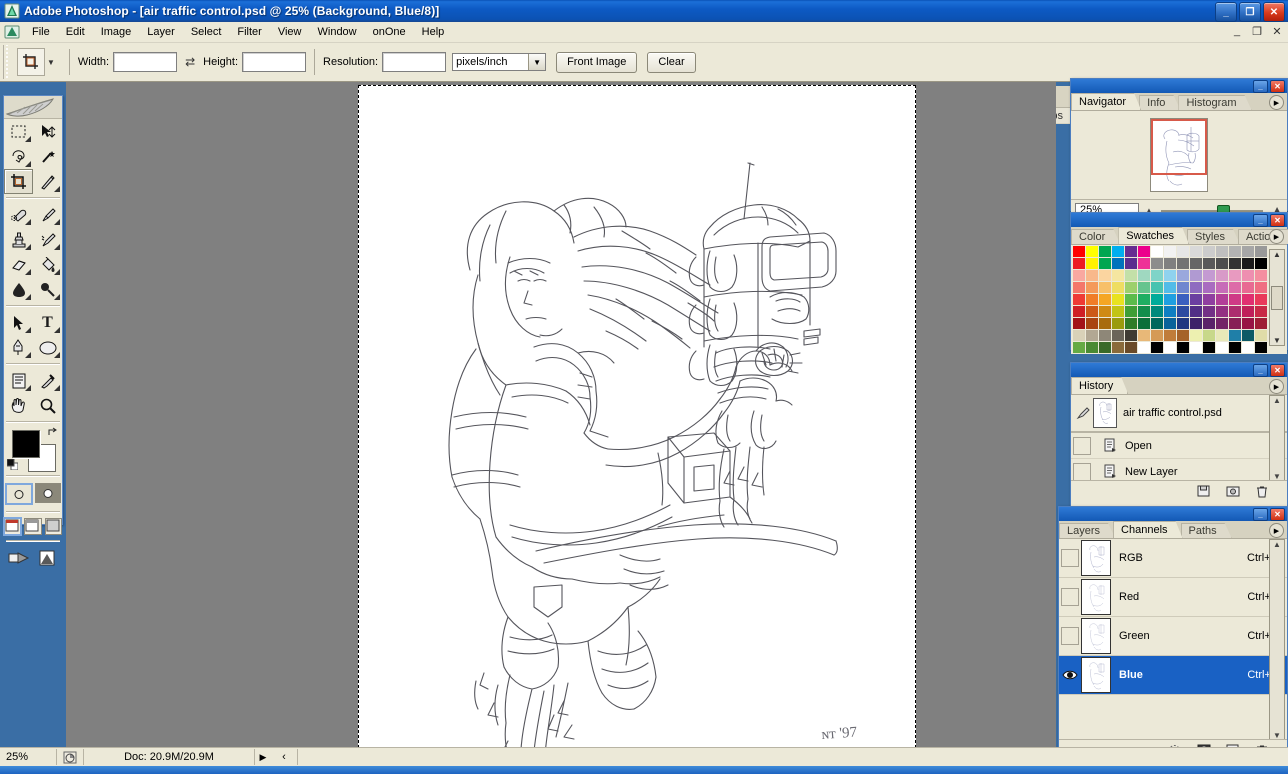 The height and width of the screenshot is (774, 1288). I want to click on history-minimize-button: _, so click(1260, 370).